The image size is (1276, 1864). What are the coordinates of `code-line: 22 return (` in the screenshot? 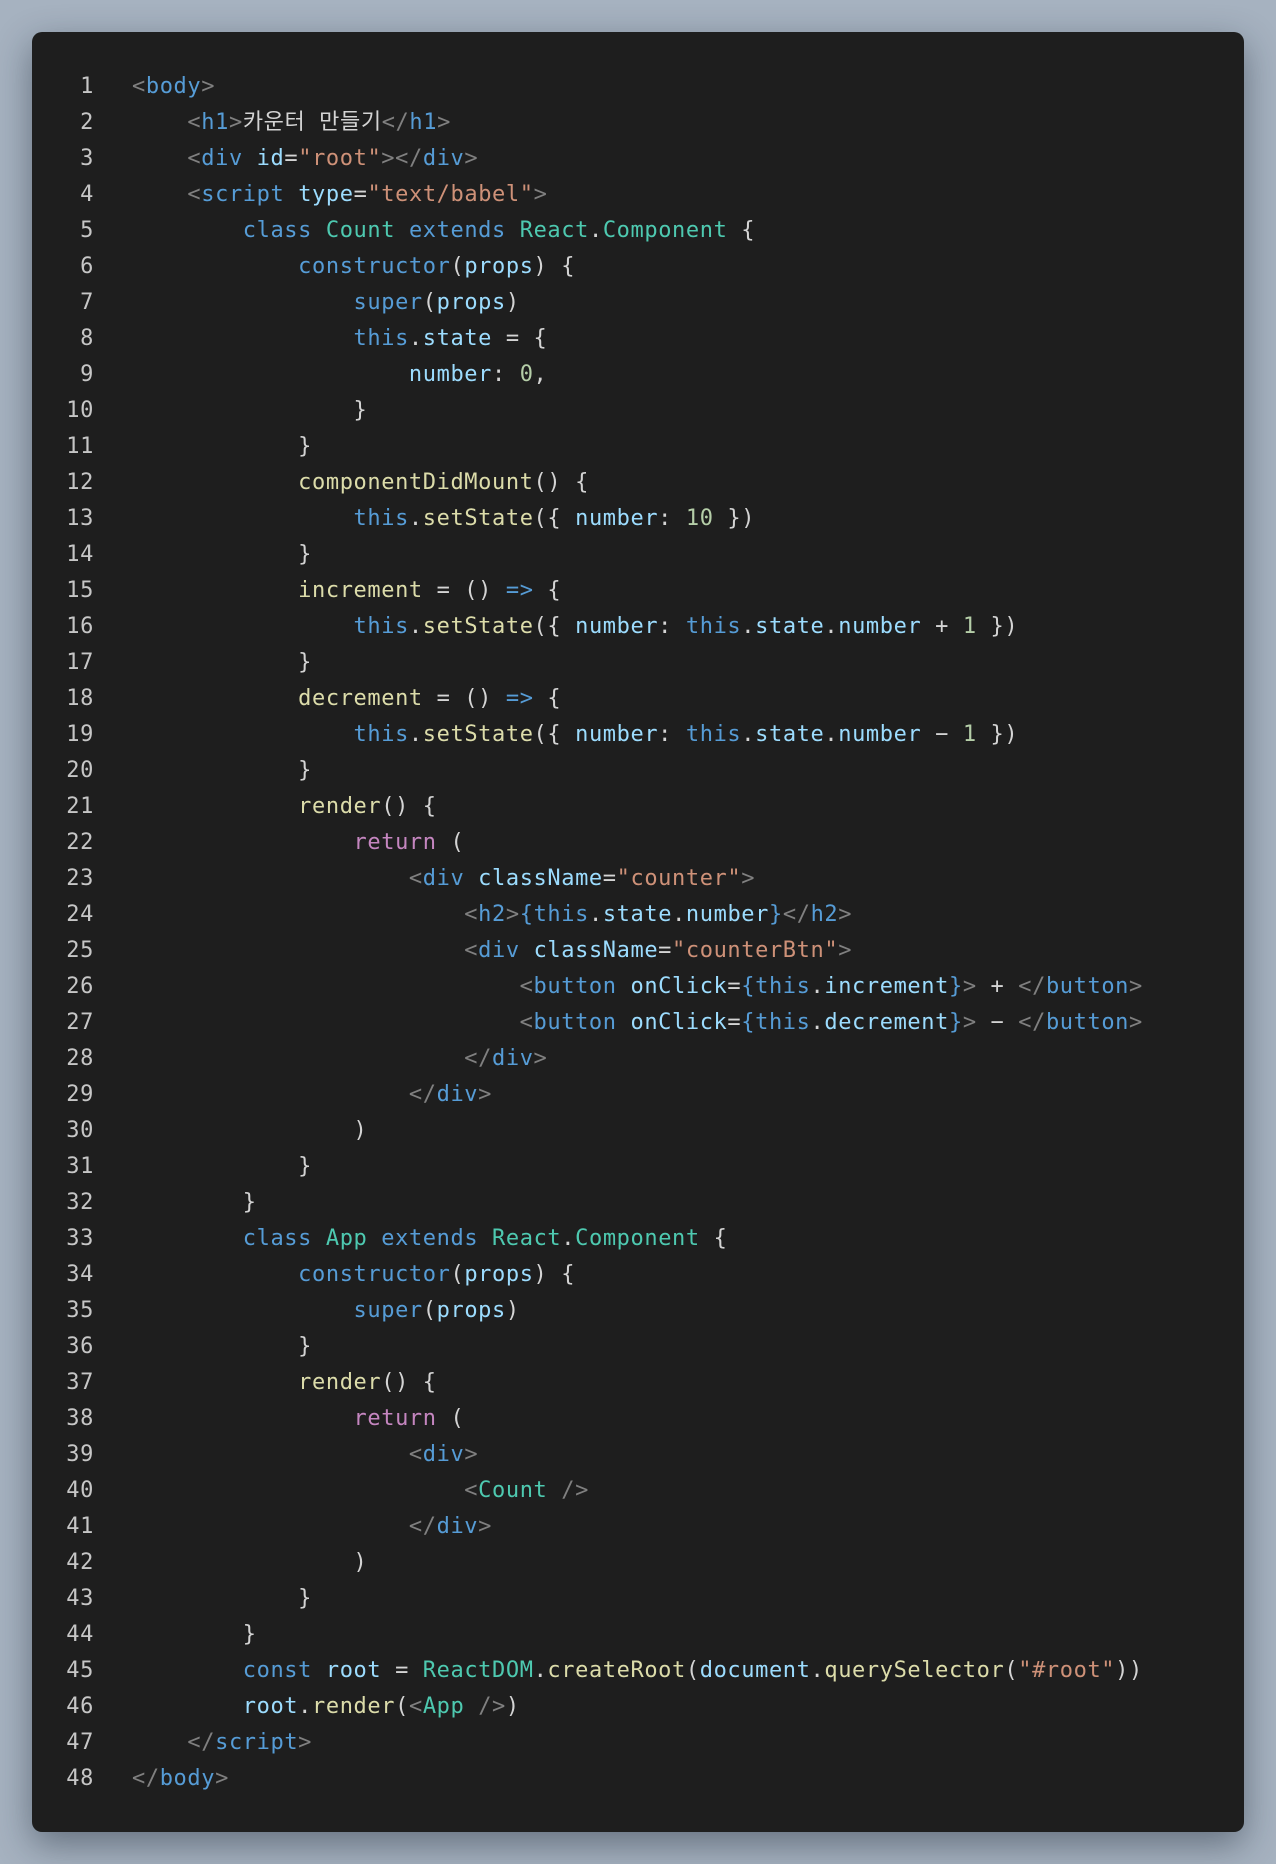 It's located at (638, 843).